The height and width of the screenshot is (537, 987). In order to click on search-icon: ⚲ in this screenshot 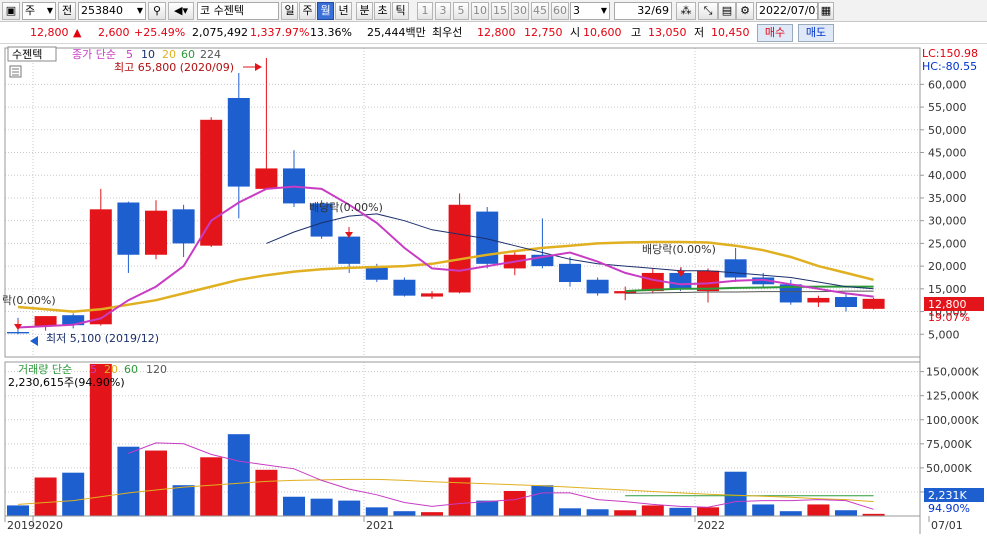, I will do `click(157, 11)`.